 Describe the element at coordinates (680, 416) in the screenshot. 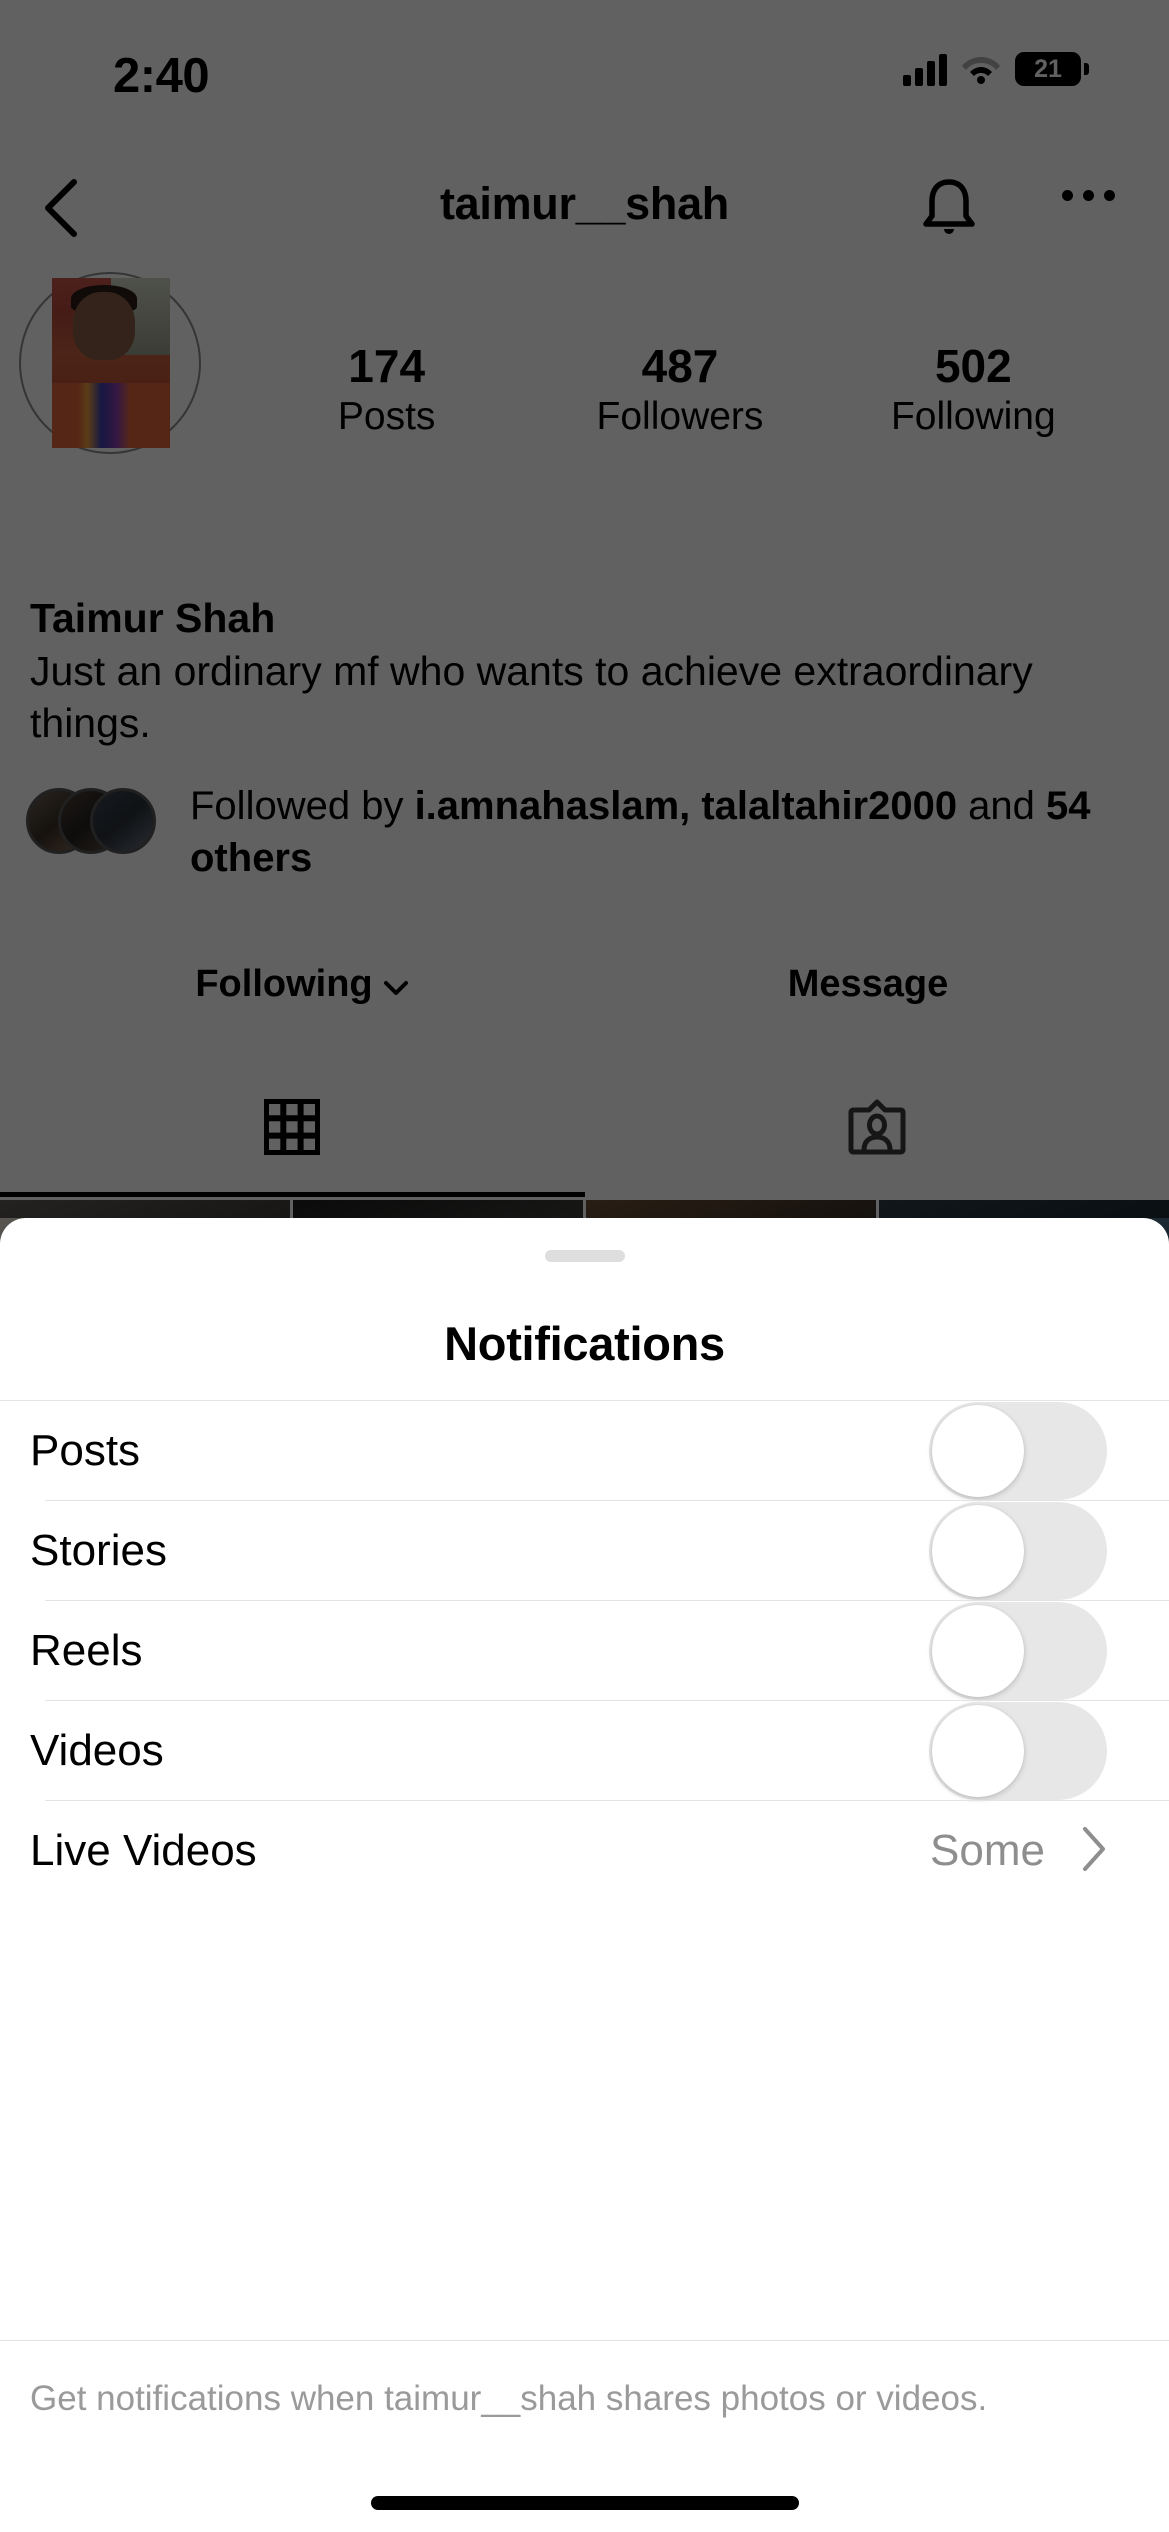

I see `stat-followers-label: Followers` at that location.